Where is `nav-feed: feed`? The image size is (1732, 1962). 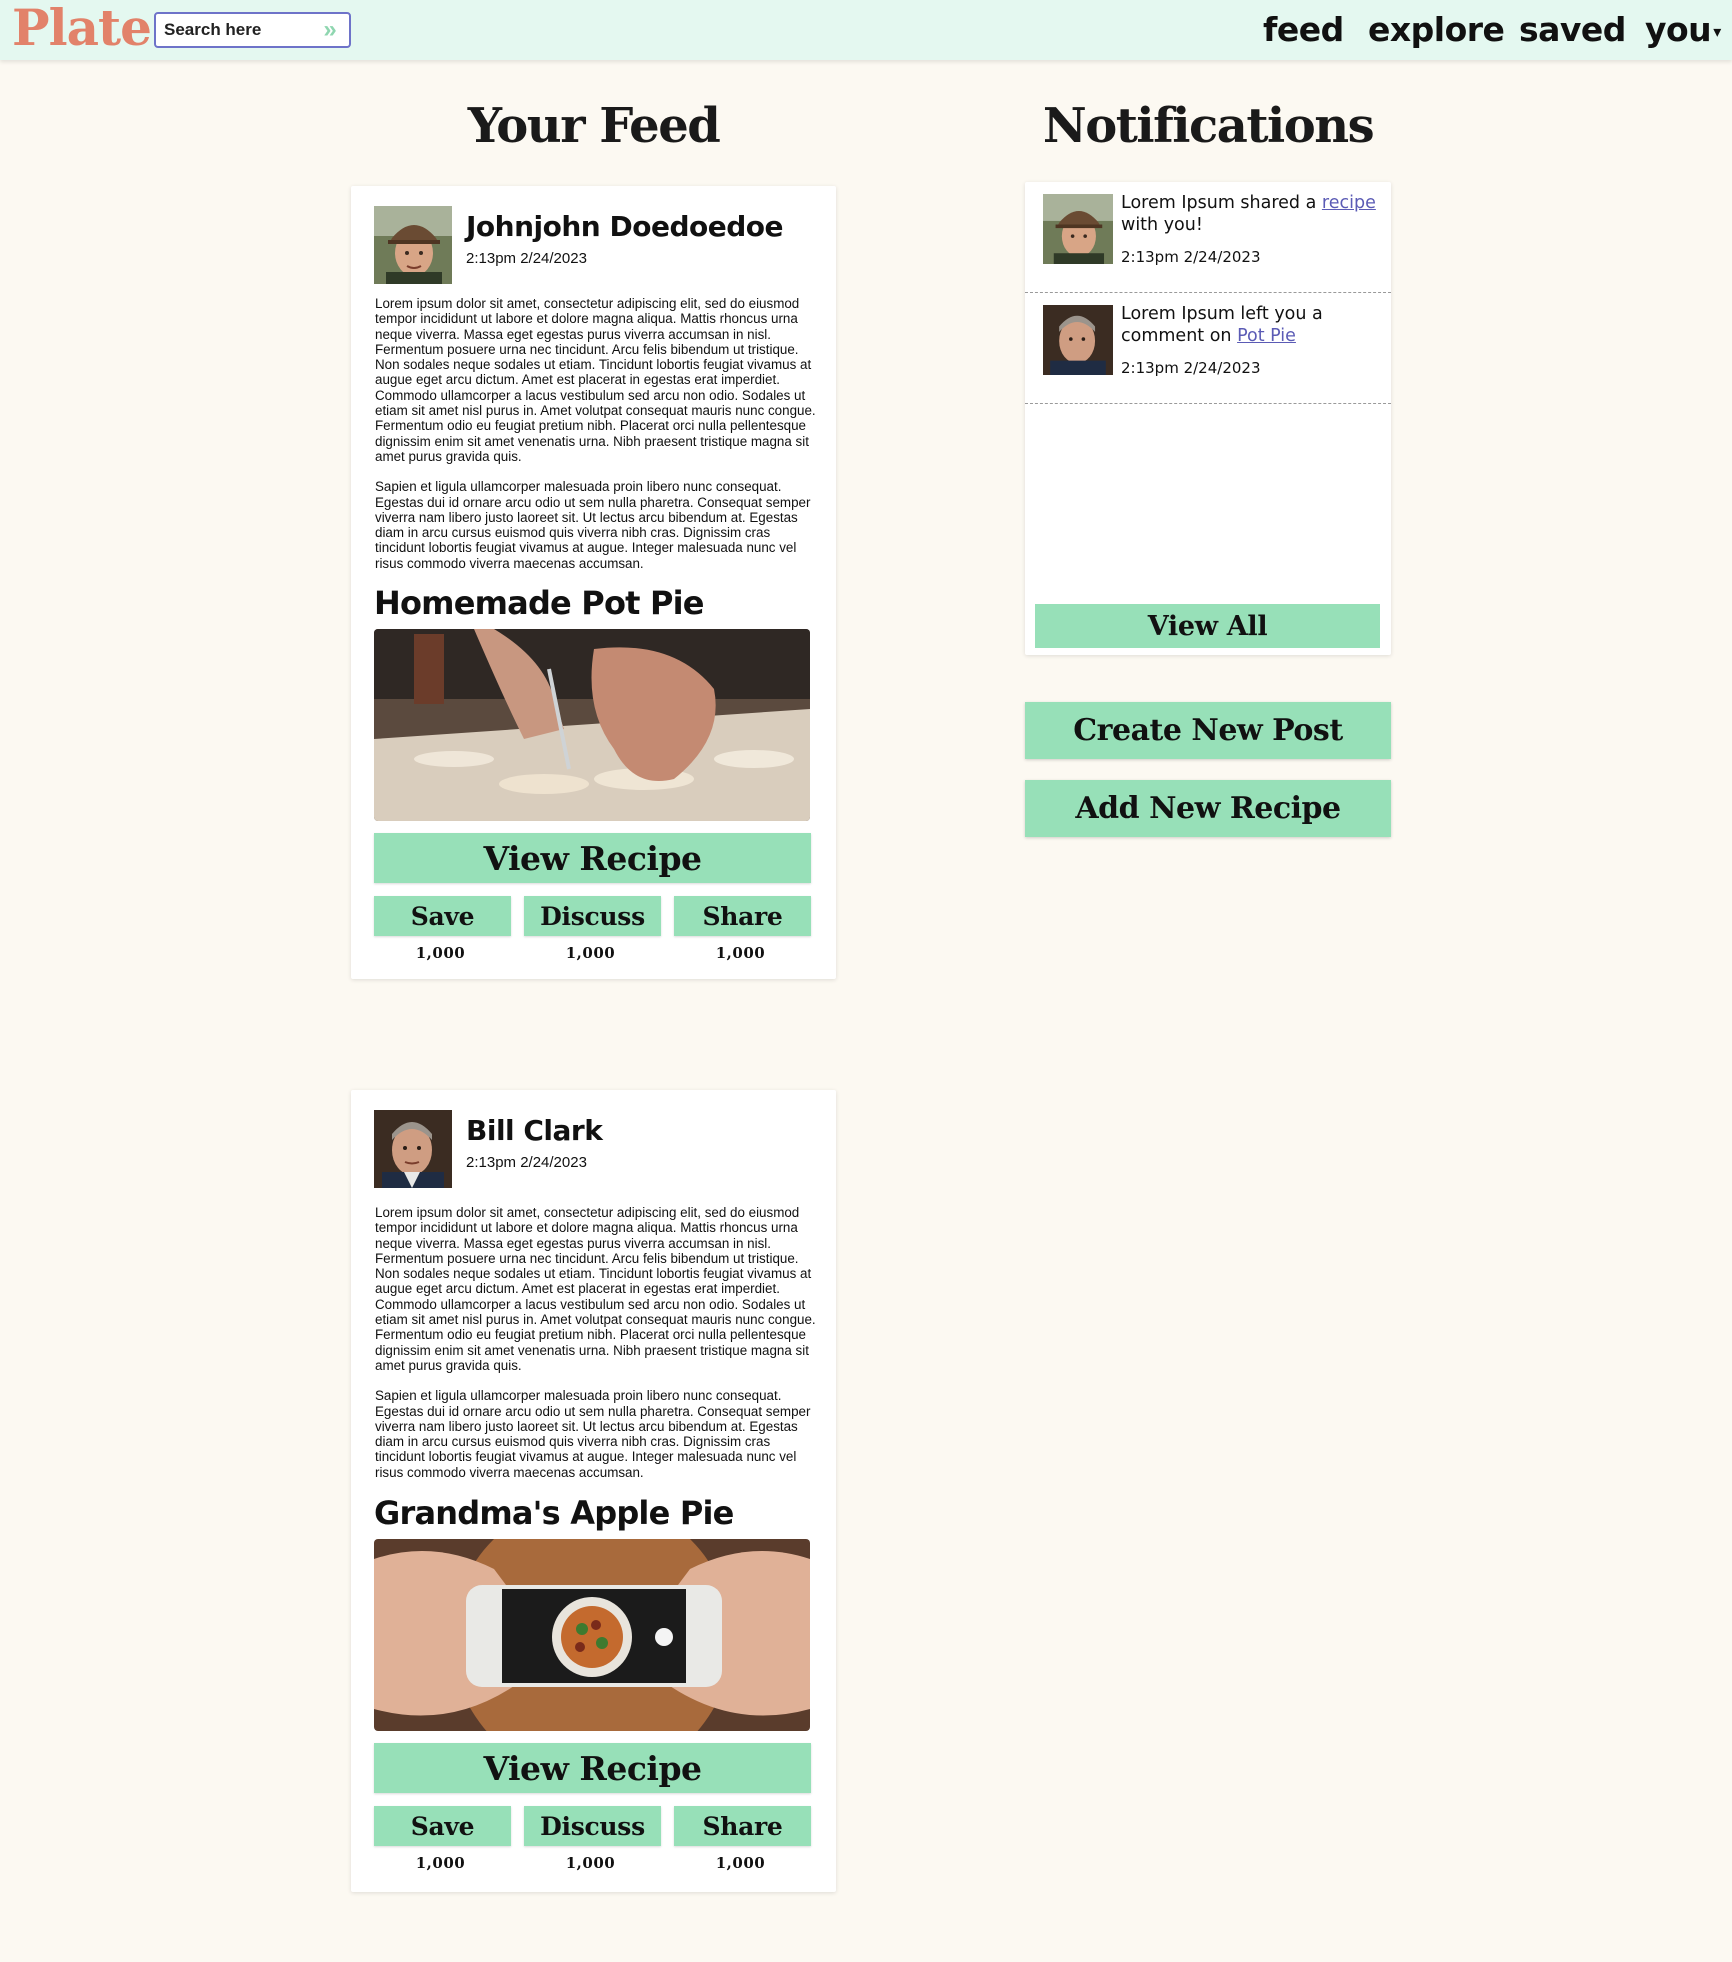 nav-feed: feed is located at coordinates (1303, 30).